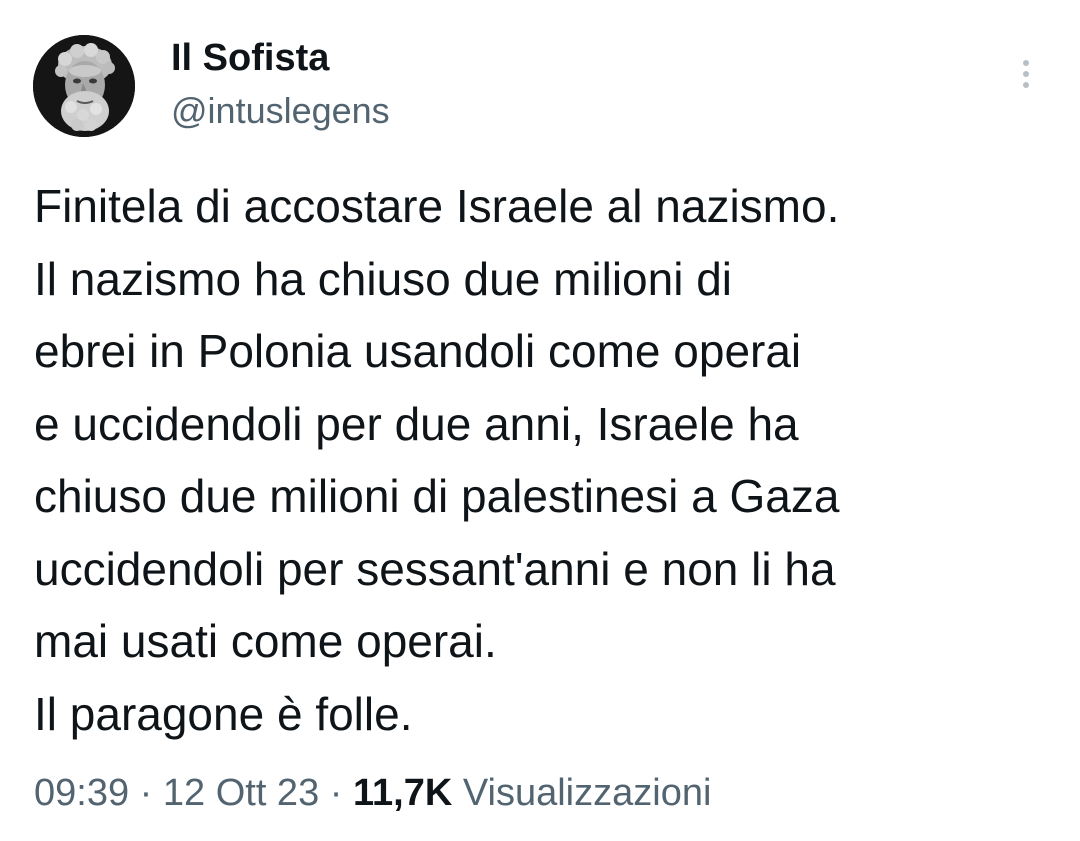  I want to click on more-options-button, so click(1026, 74).